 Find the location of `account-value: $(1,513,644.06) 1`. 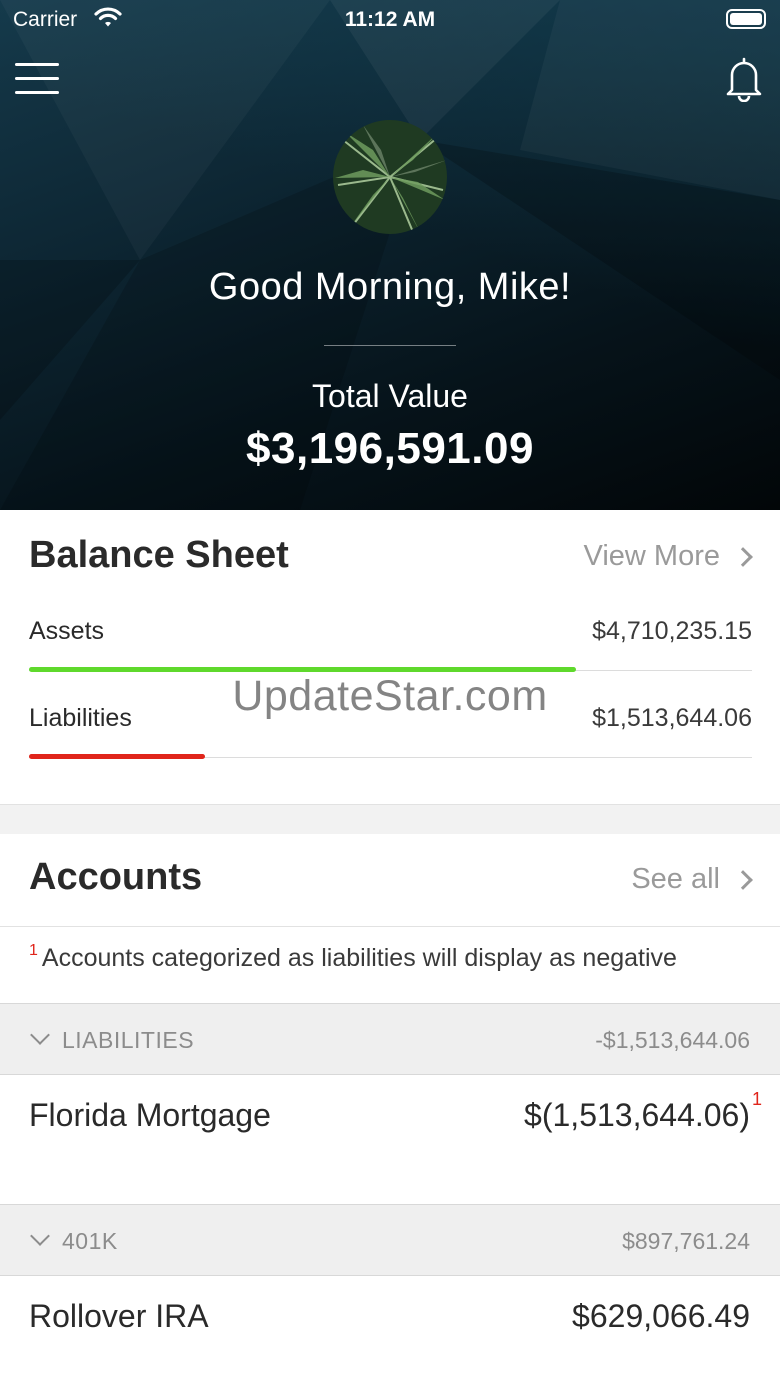

account-value: $(1,513,644.06) 1 is located at coordinates (643, 1111).